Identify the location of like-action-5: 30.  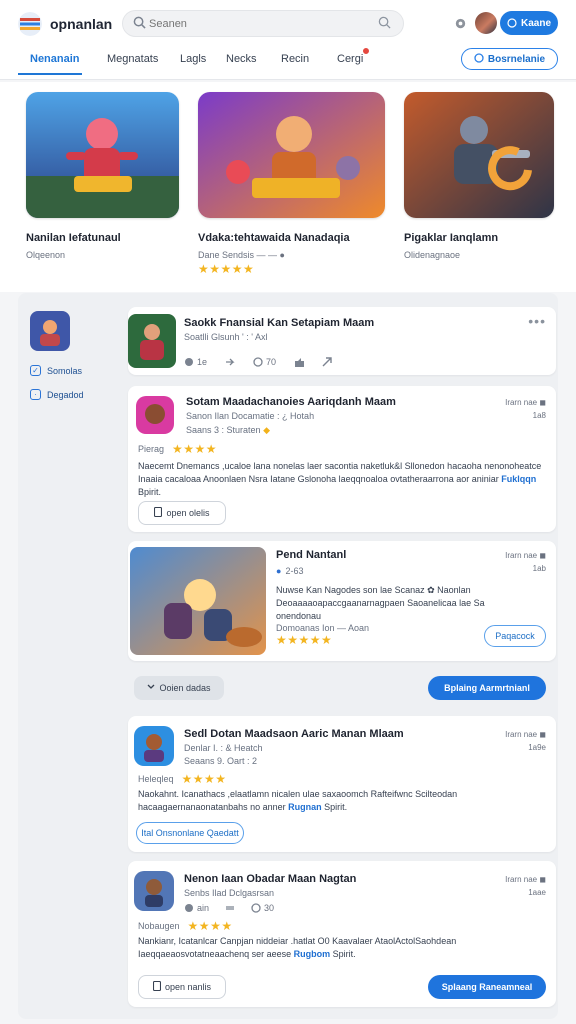
(262, 908).